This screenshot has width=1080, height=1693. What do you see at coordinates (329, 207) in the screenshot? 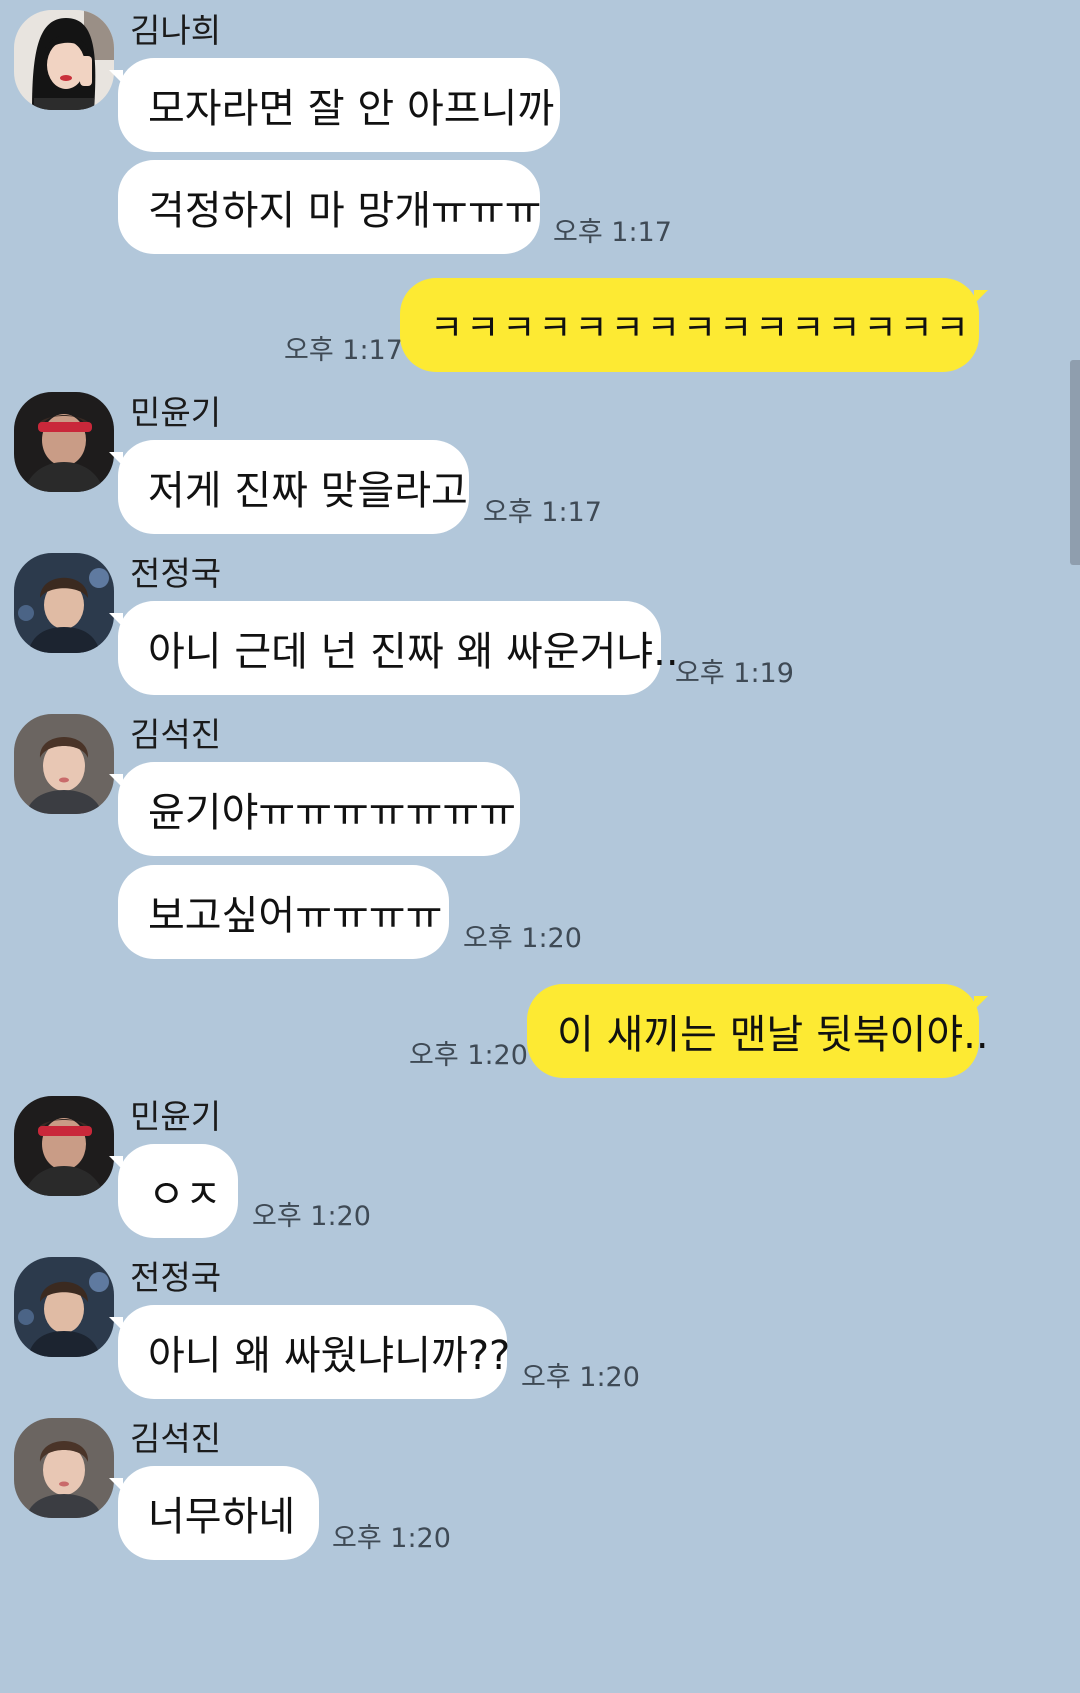
I see `message-bubble: 걱정하지 마 망개ㅠㅠㅠ` at bounding box center [329, 207].